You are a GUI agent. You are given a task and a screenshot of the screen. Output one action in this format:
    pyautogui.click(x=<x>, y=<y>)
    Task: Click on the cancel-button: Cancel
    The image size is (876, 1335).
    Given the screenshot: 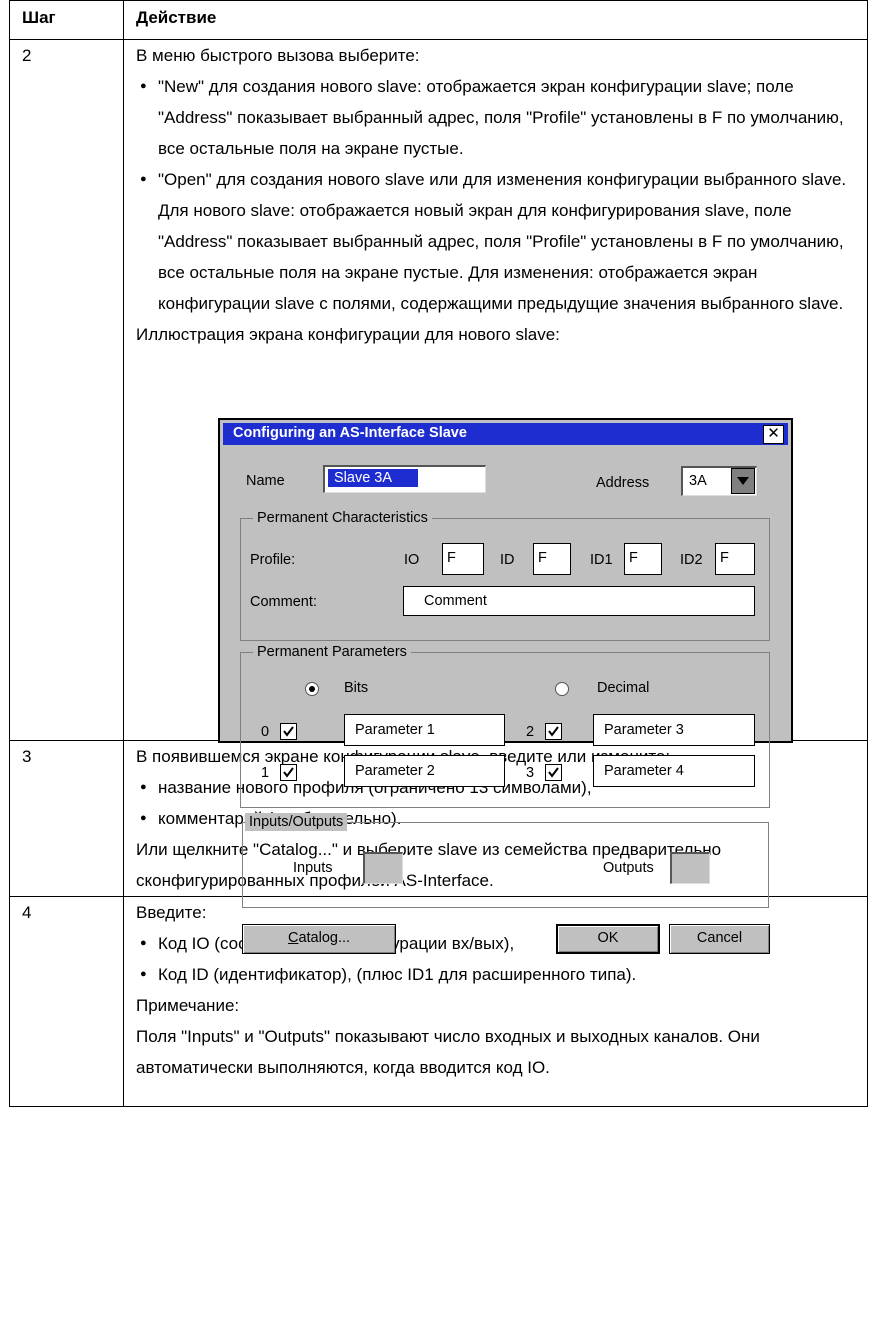 What is the action you would take?
    pyautogui.click(x=719, y=939)
    